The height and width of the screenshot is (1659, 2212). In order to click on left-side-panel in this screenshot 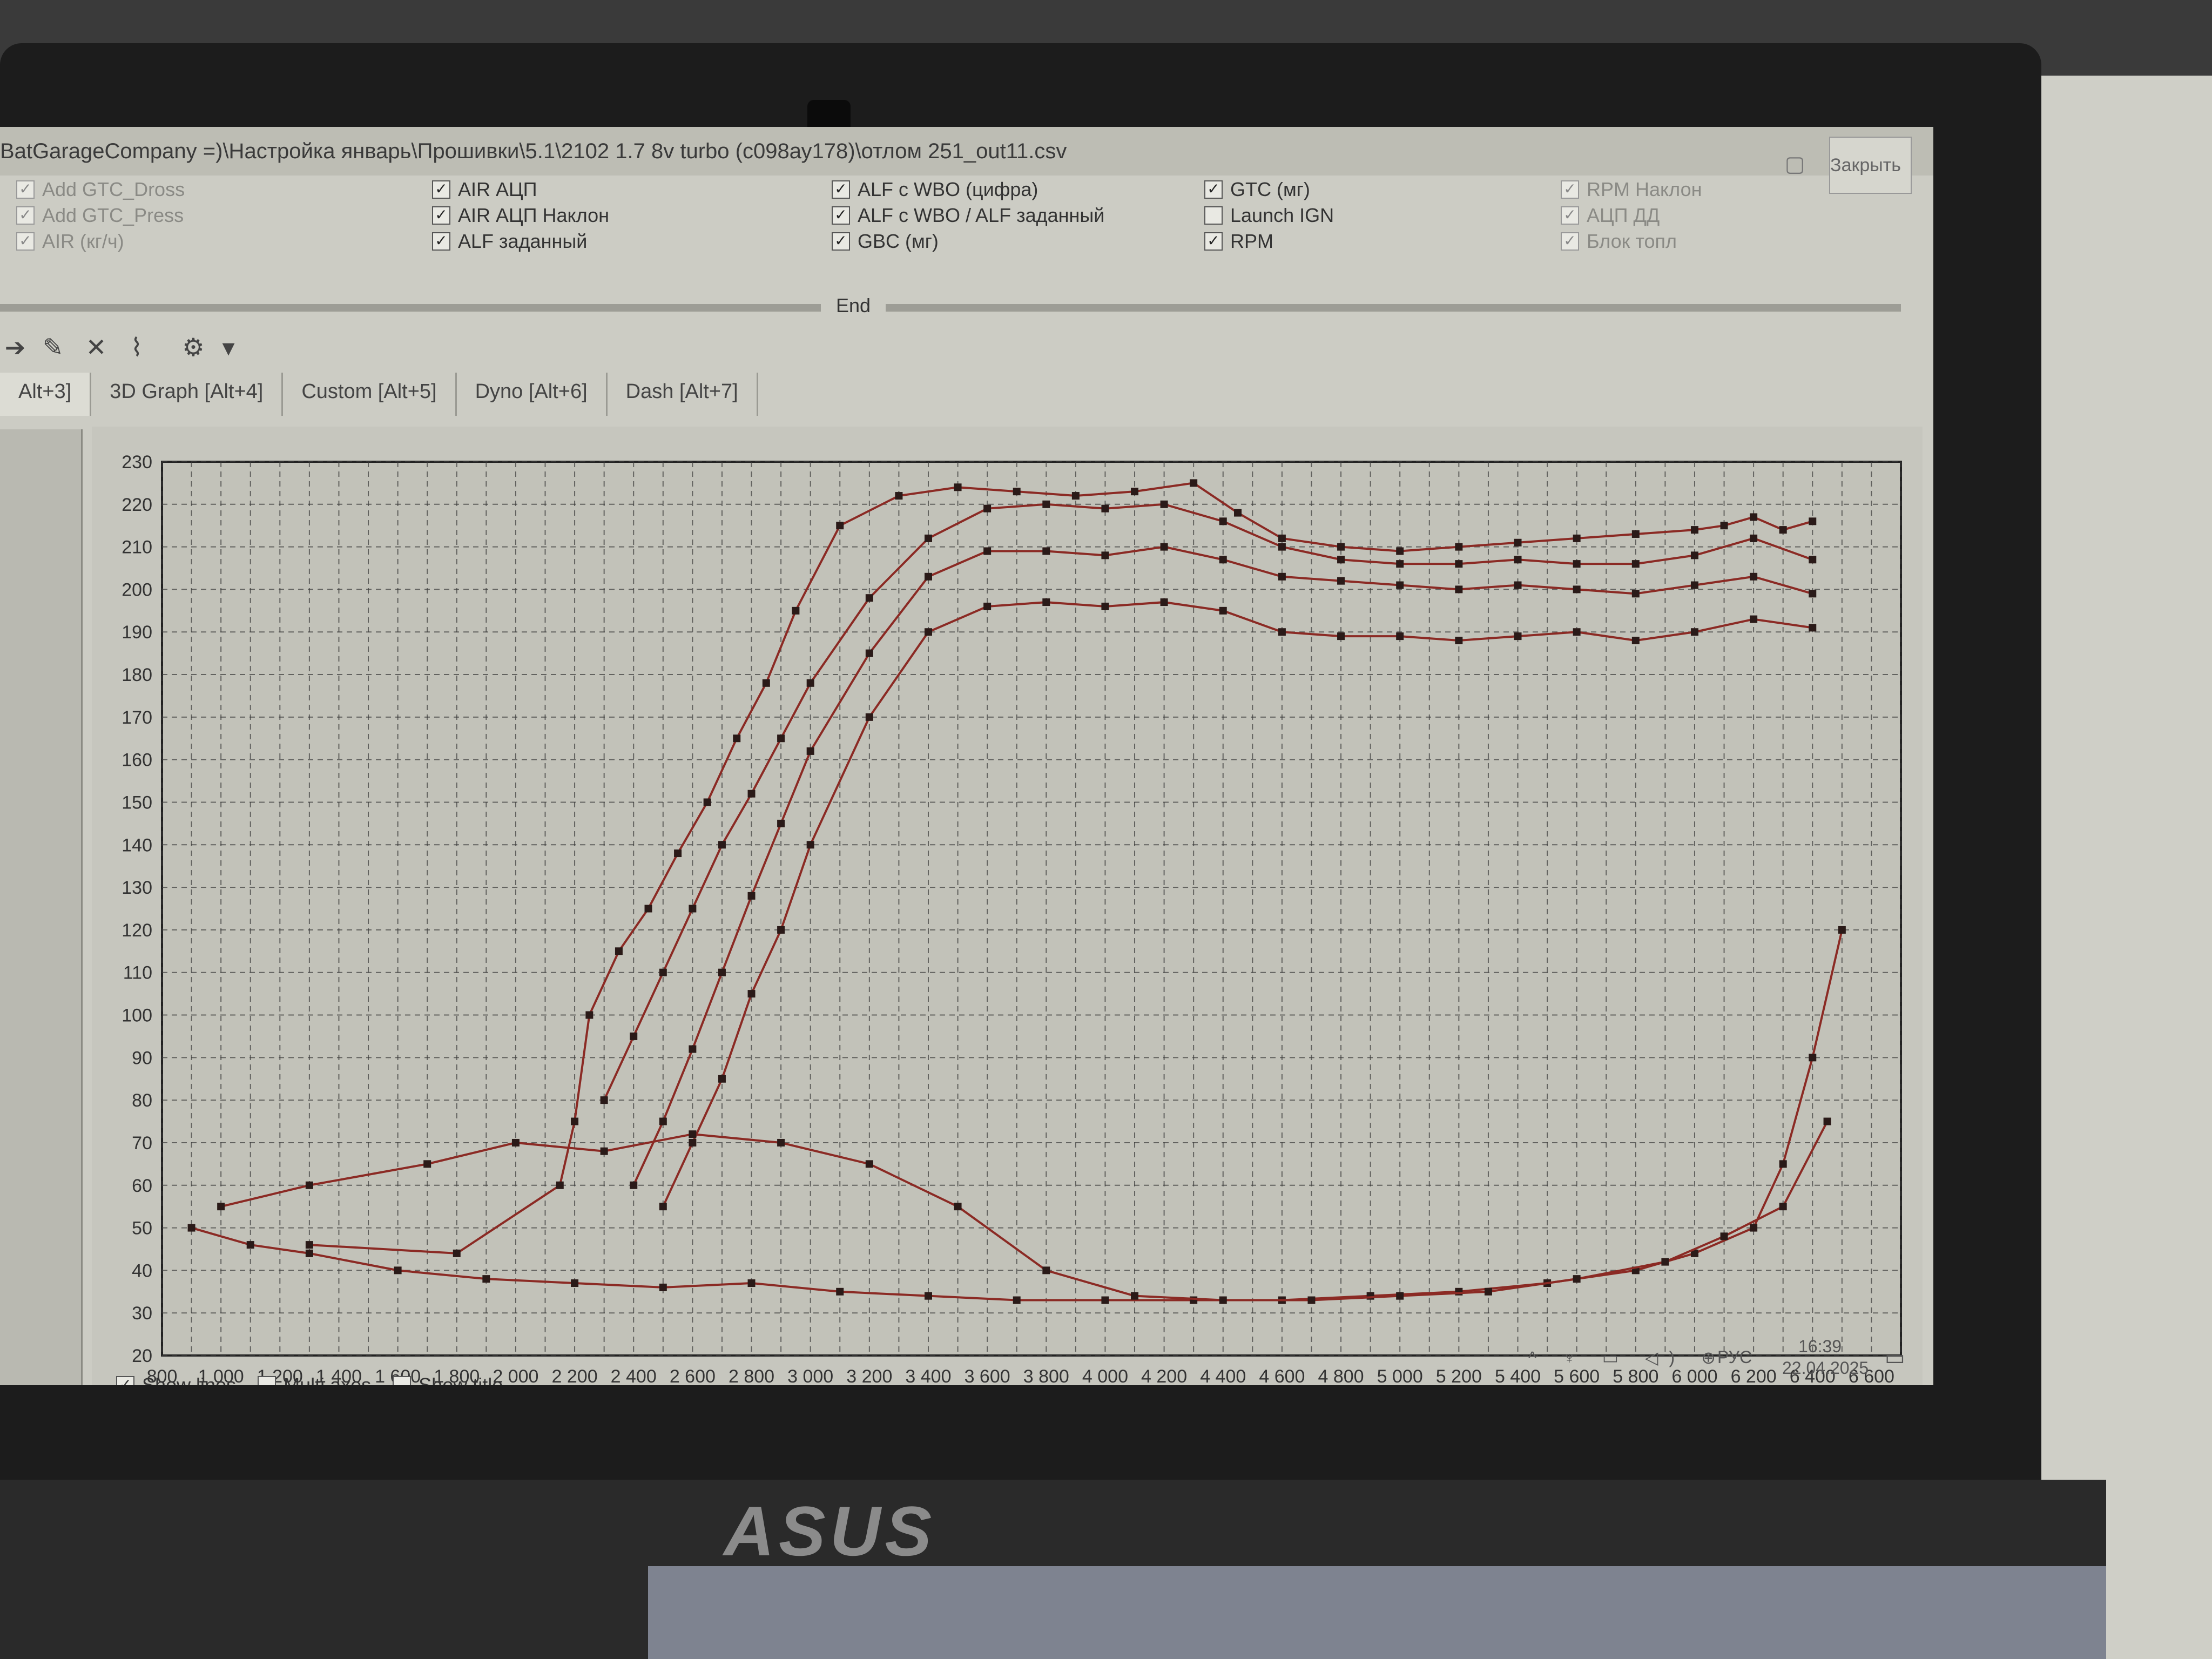, I will do `click(41, 907)`.